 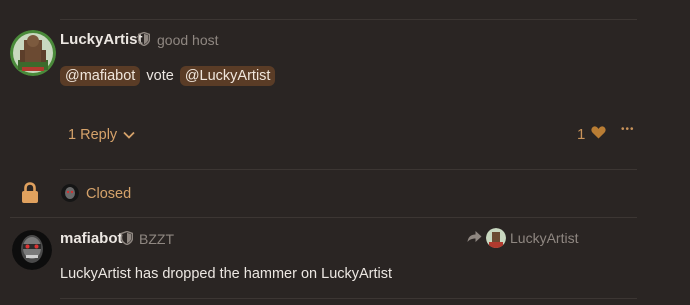 What do you see at coordinates (70, 193) in the screenshot?
I see `avatar-mafiabot-small` at bounding box center [70, 193].